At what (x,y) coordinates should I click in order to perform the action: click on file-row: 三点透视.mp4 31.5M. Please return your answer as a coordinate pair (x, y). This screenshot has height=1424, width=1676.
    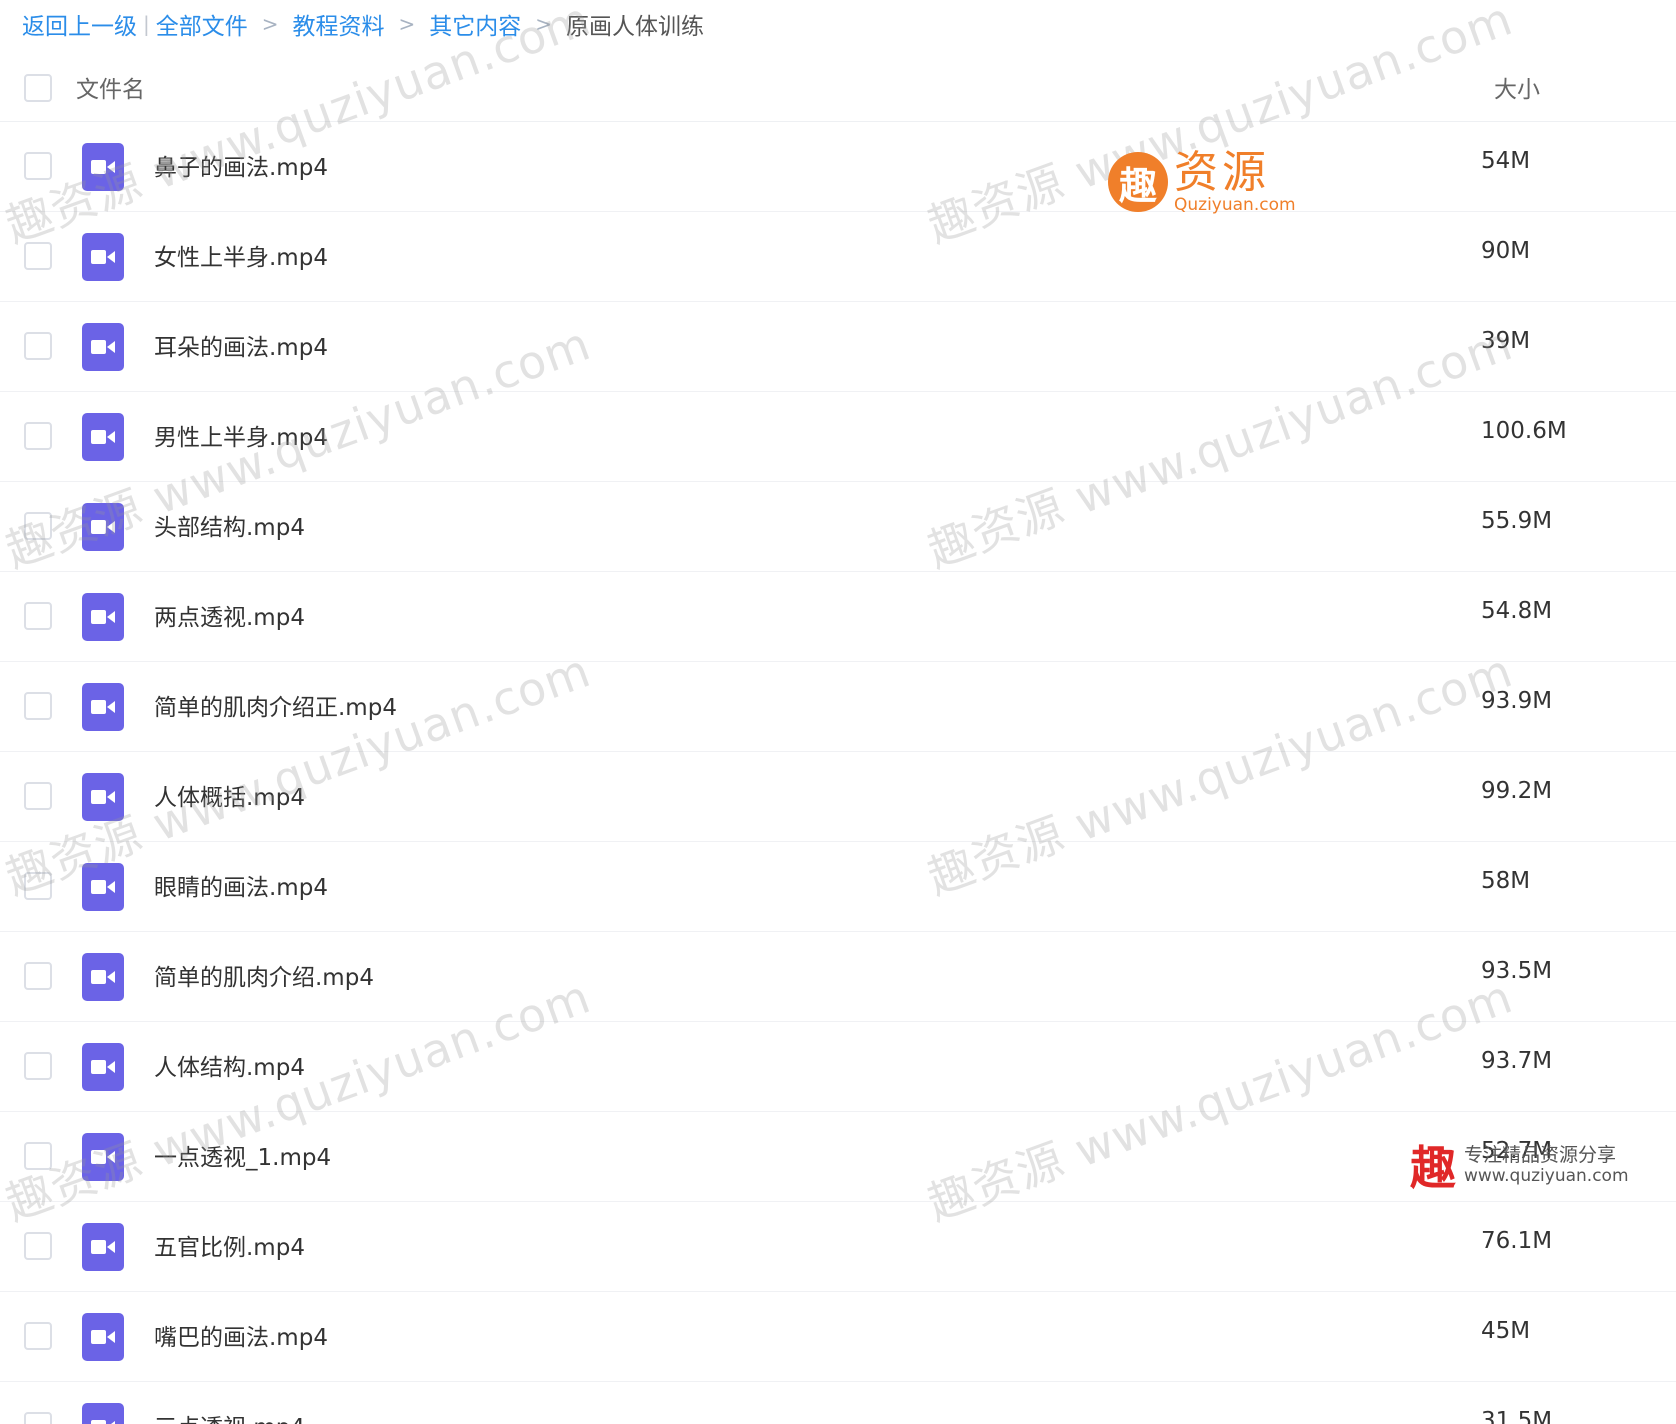
    Looking at the image, I should click on (838, 1403).